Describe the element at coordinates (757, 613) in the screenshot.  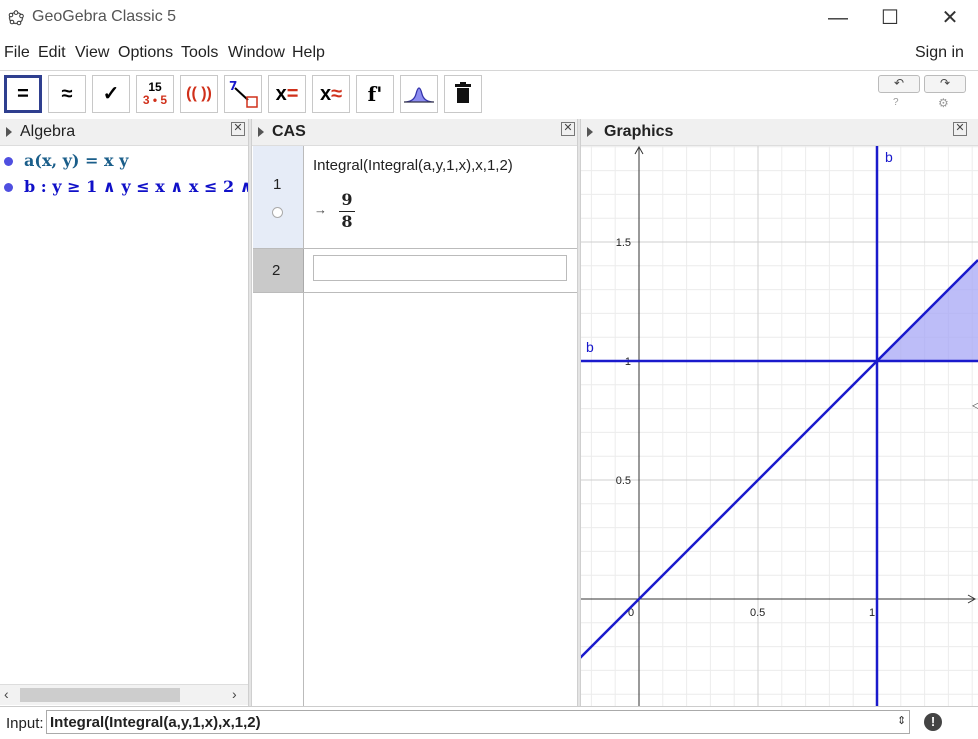
I see `x-tick-label: 0.5` at that location.